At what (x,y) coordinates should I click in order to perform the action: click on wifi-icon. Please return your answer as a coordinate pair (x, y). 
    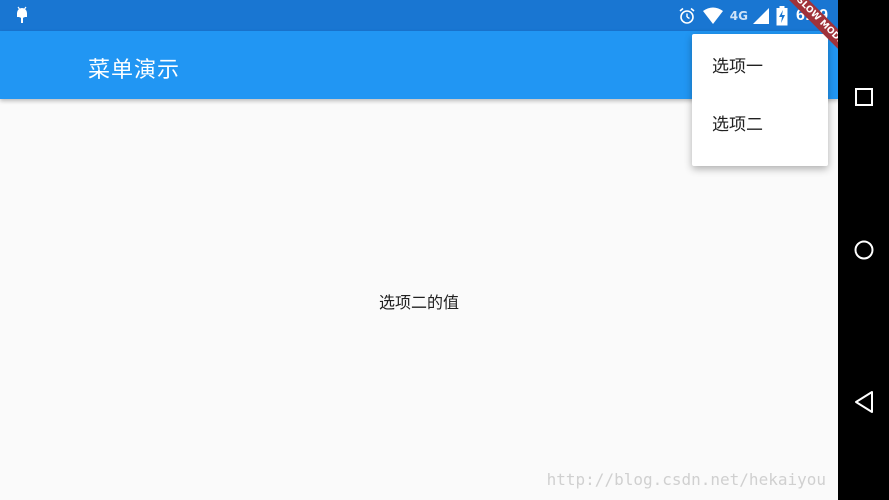
    Looking at the image, I should click on (712, 15).